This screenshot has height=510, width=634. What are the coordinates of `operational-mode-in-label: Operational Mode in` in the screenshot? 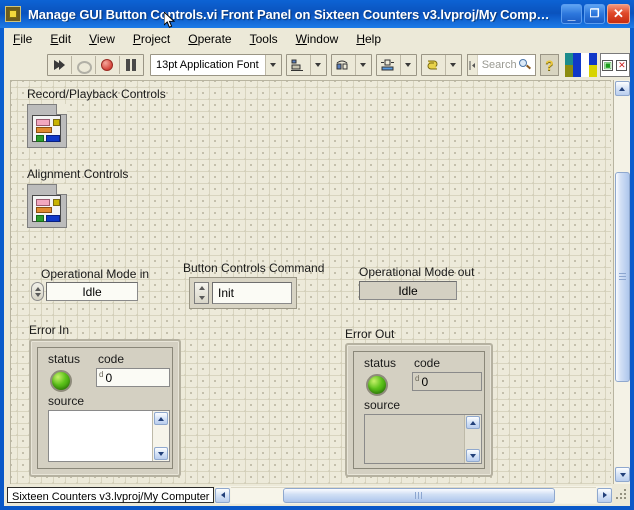 It's located at (95, 274).